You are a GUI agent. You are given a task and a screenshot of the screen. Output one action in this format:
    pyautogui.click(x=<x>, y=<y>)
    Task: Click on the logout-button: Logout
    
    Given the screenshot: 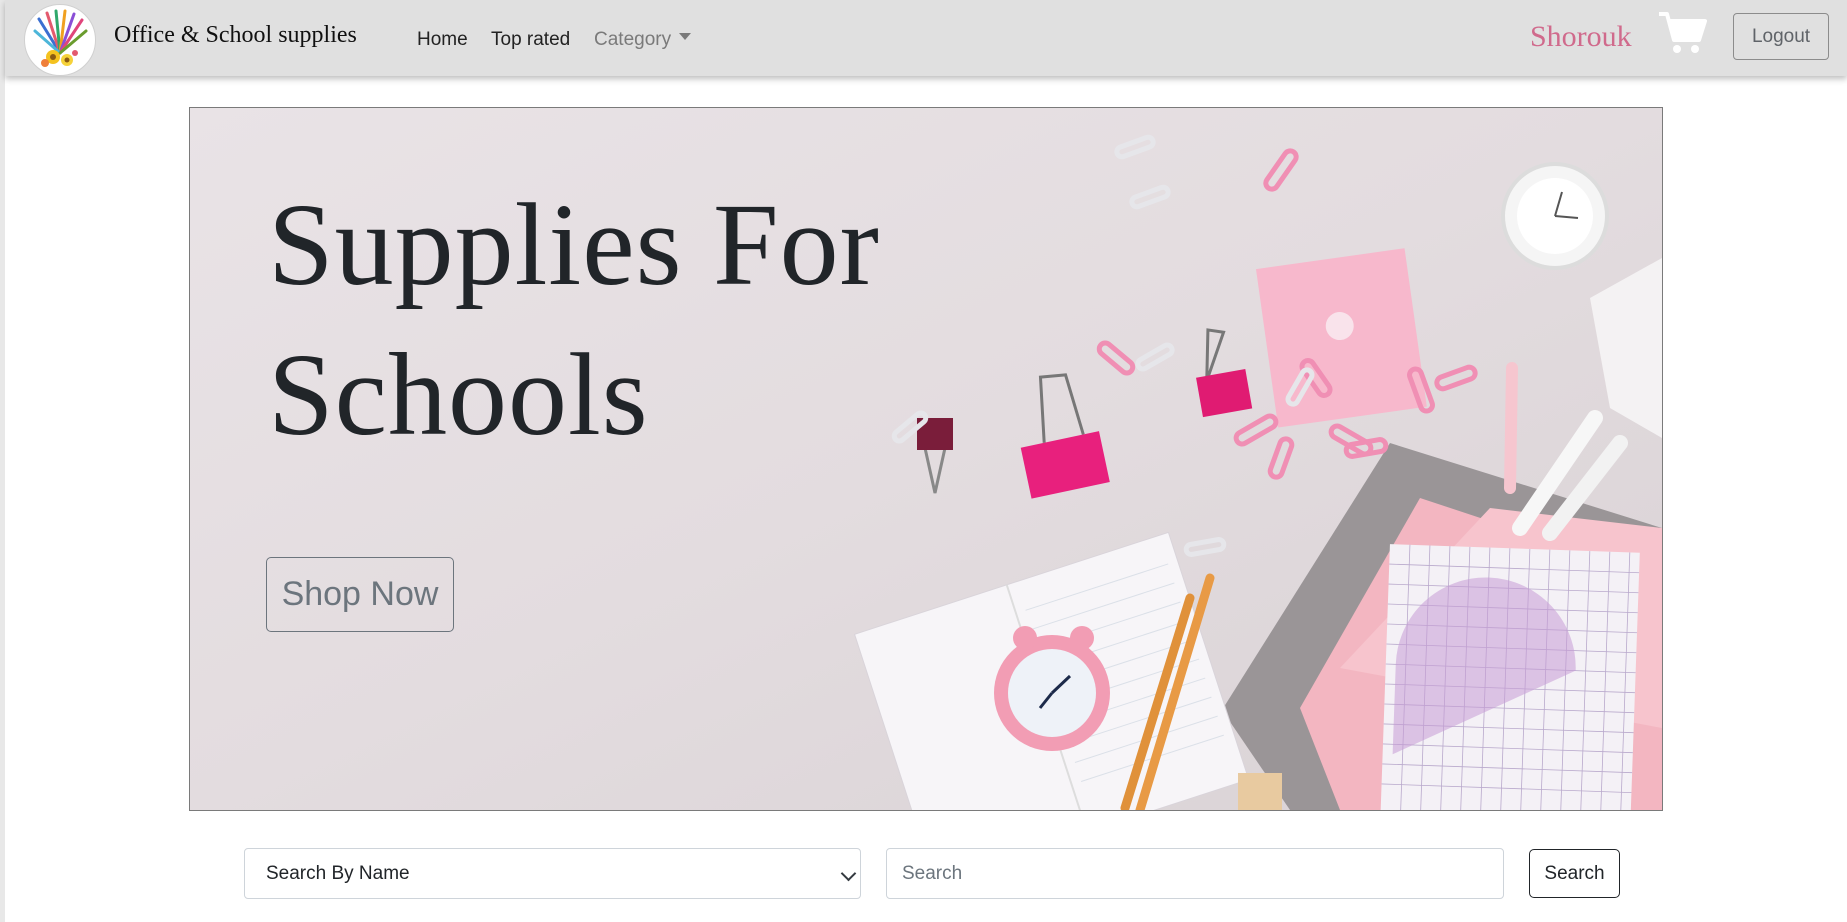 What is the action you would take?
    pyautogui.click(x=1781, y=36)
    